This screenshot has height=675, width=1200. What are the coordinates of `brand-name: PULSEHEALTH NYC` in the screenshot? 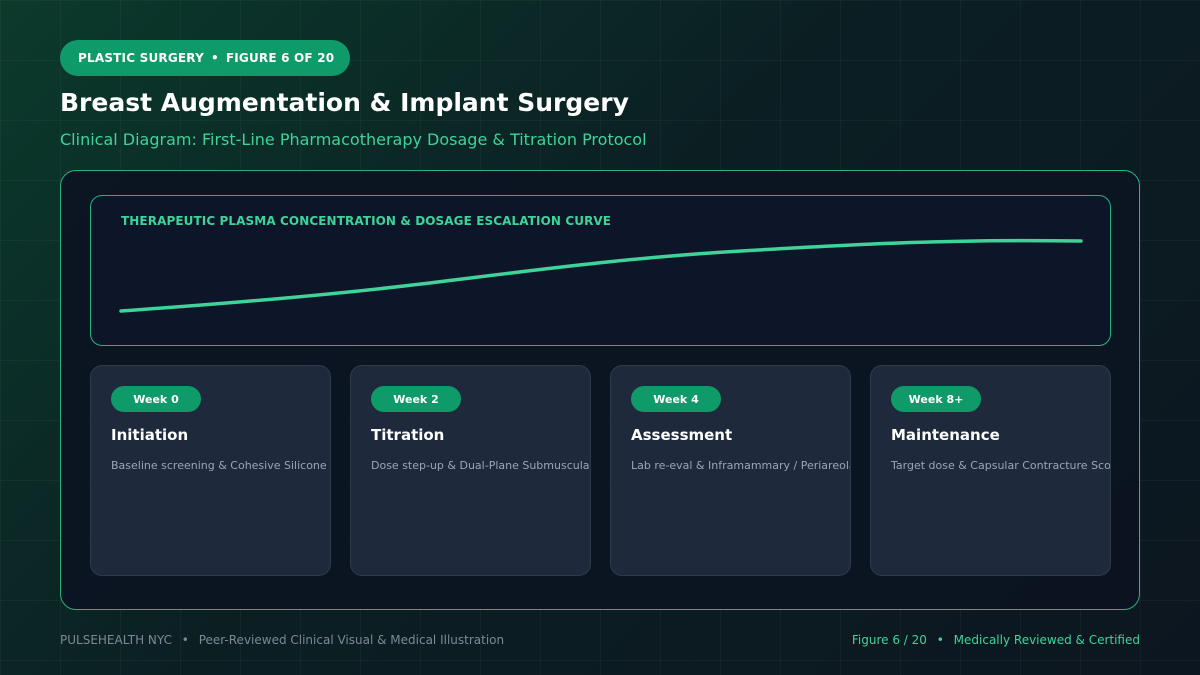 It's located at (116, 640).